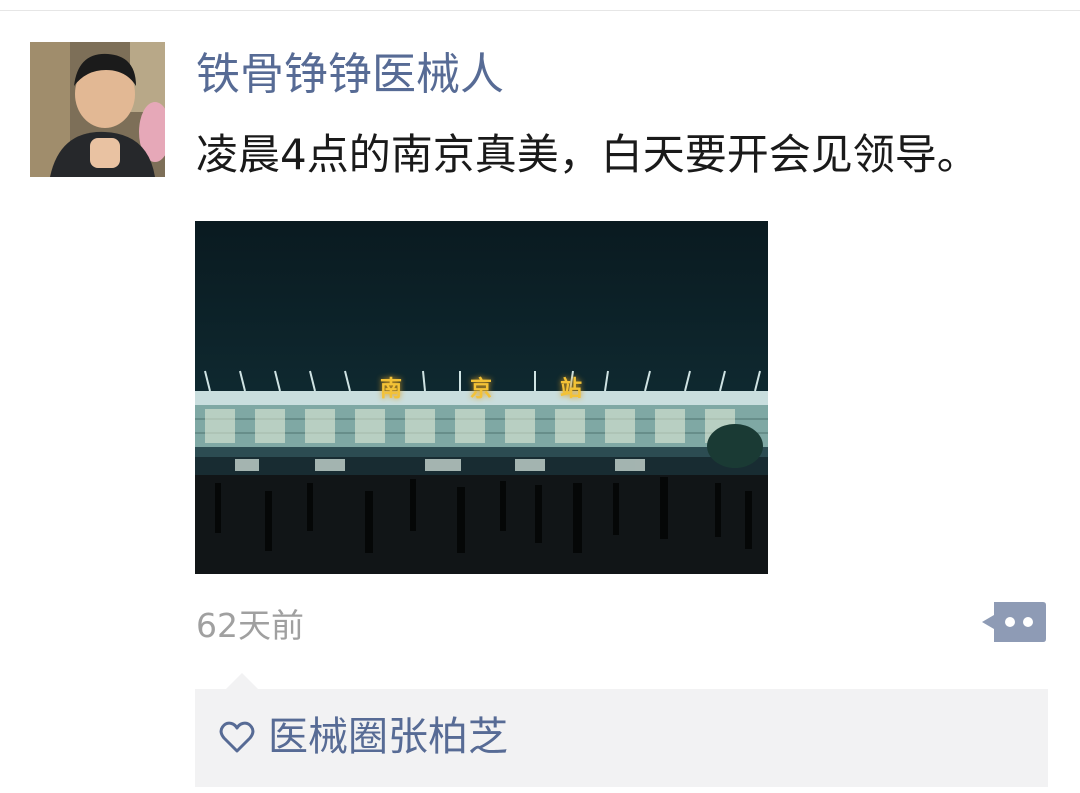  What do you see at coordinates (388, 737) in the screenshot?
I see `liker-name: 医械圈张柏芝` at bounding box center [388, 737].